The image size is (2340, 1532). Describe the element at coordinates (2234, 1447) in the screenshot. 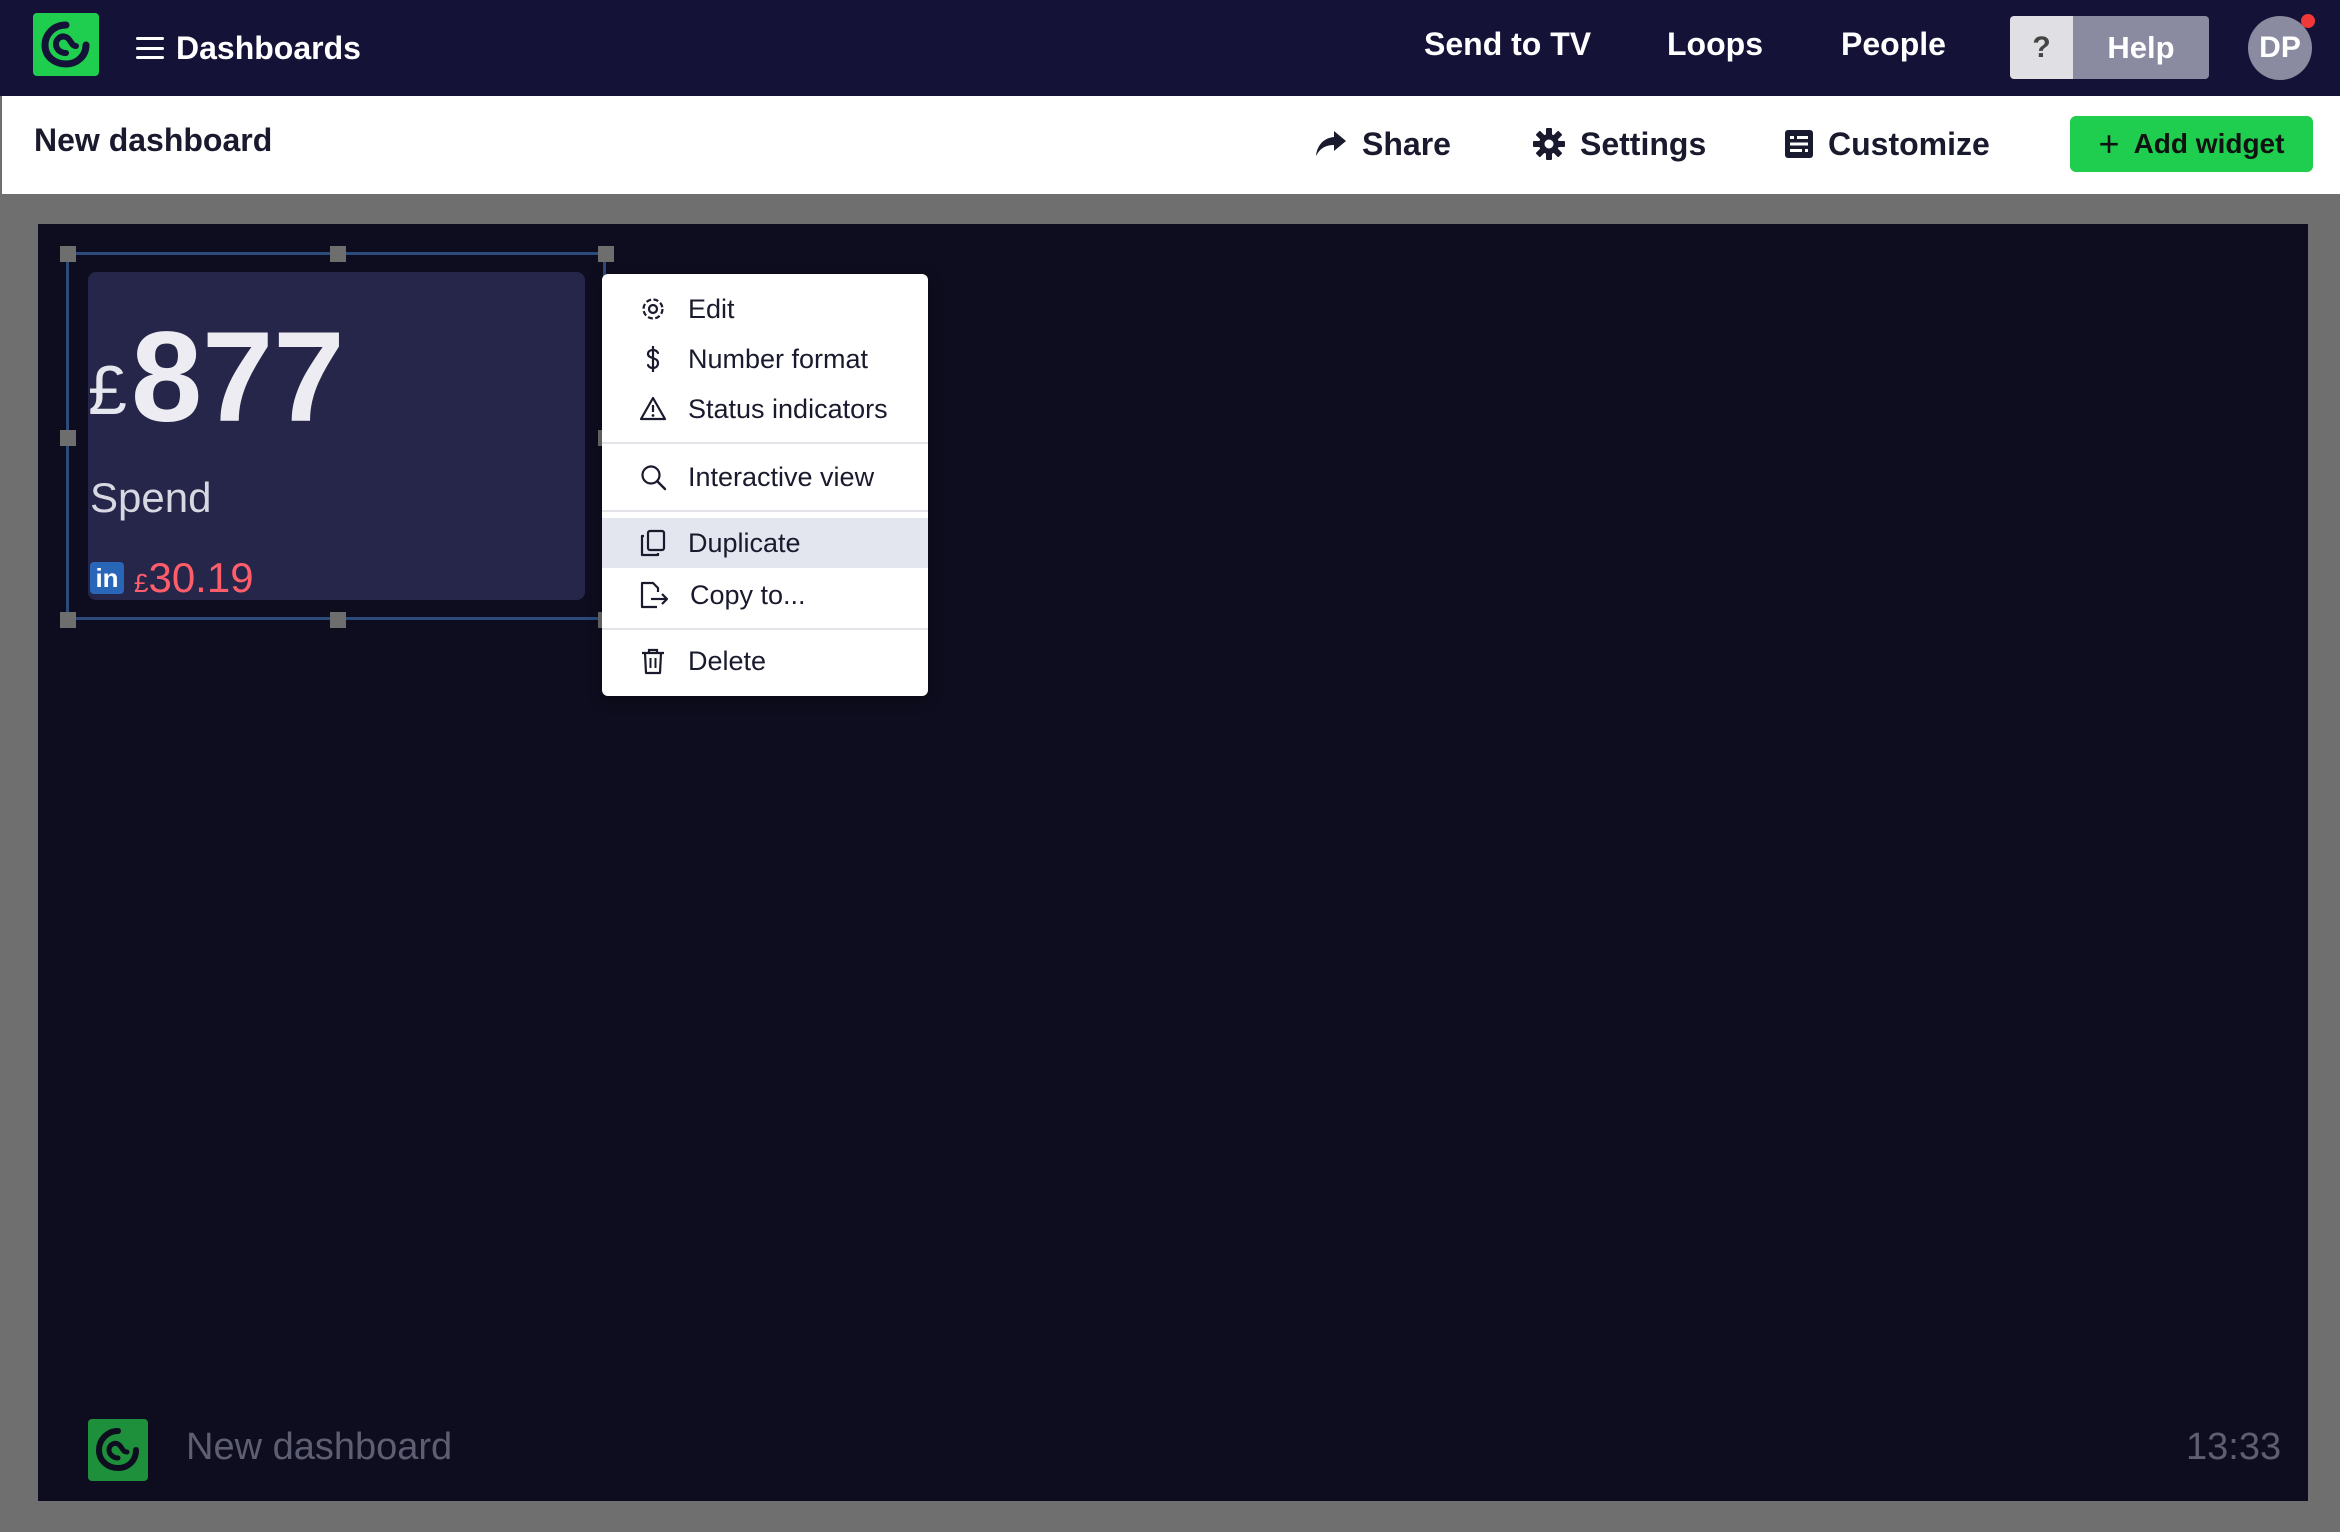

I see `footer-clock: 13:33` at that location.